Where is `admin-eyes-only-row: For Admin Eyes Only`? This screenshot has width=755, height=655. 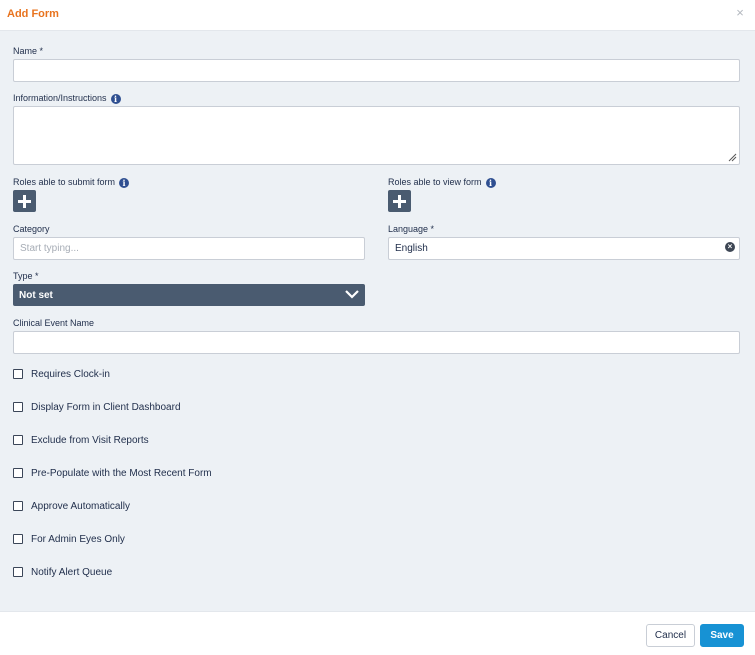
admin-eyes-only-row: For Admin Eyes Only is located at coordinates (69, 539).